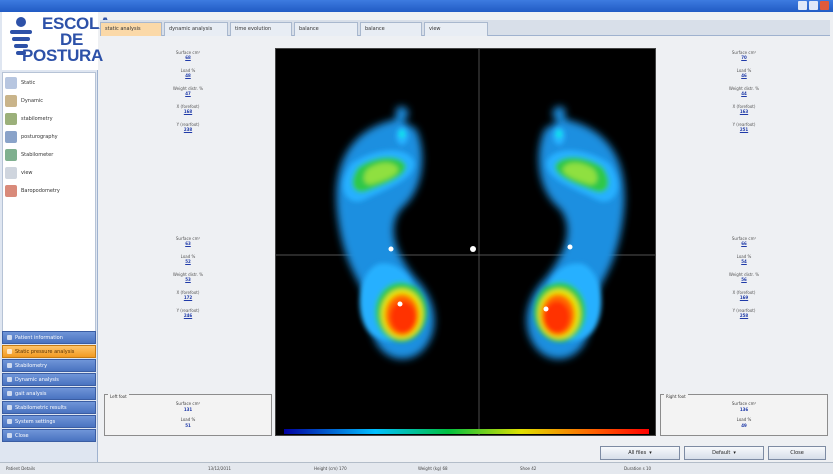 The image size is (833, 474). I want to click on nav-patient-information: Patient information, so click(49, 337).